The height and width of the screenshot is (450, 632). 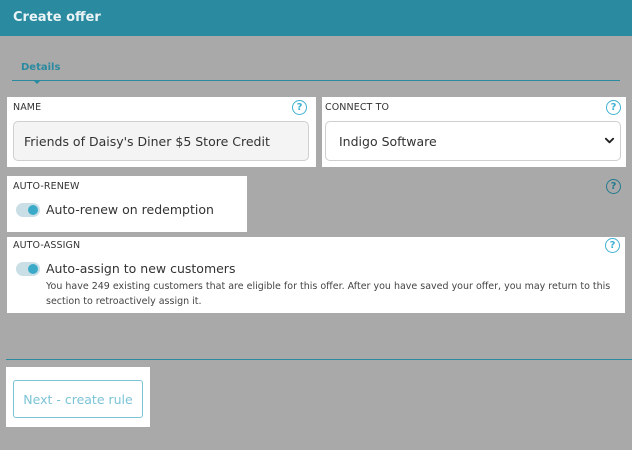 I want to click on name-label: NAME, so click(x=27, y=107).